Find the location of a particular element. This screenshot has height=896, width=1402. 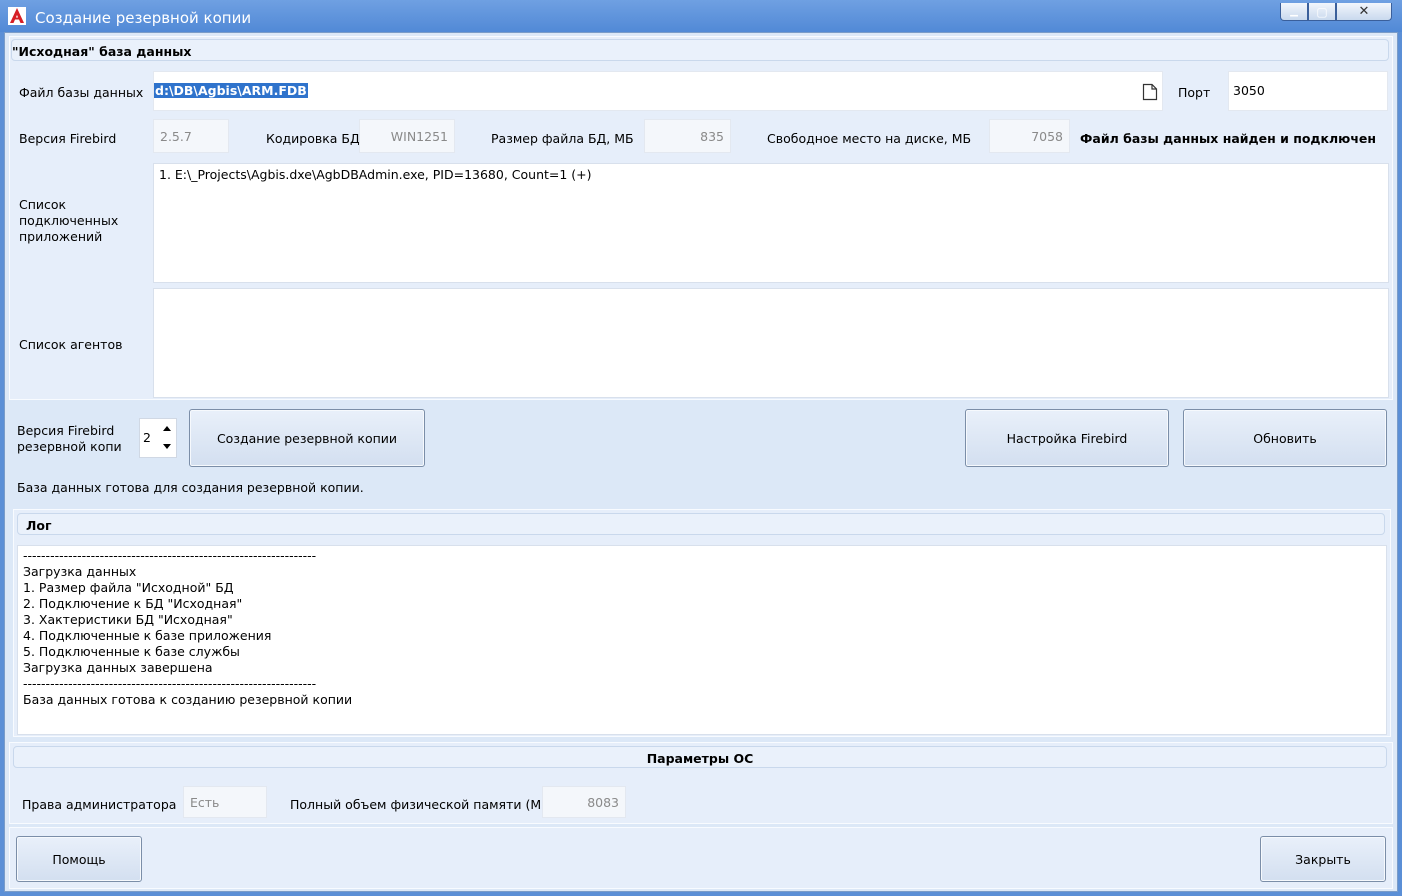

title-bar: Создание резервной копии ▁ ▢ ✕ is located at coordinates (701, 16).